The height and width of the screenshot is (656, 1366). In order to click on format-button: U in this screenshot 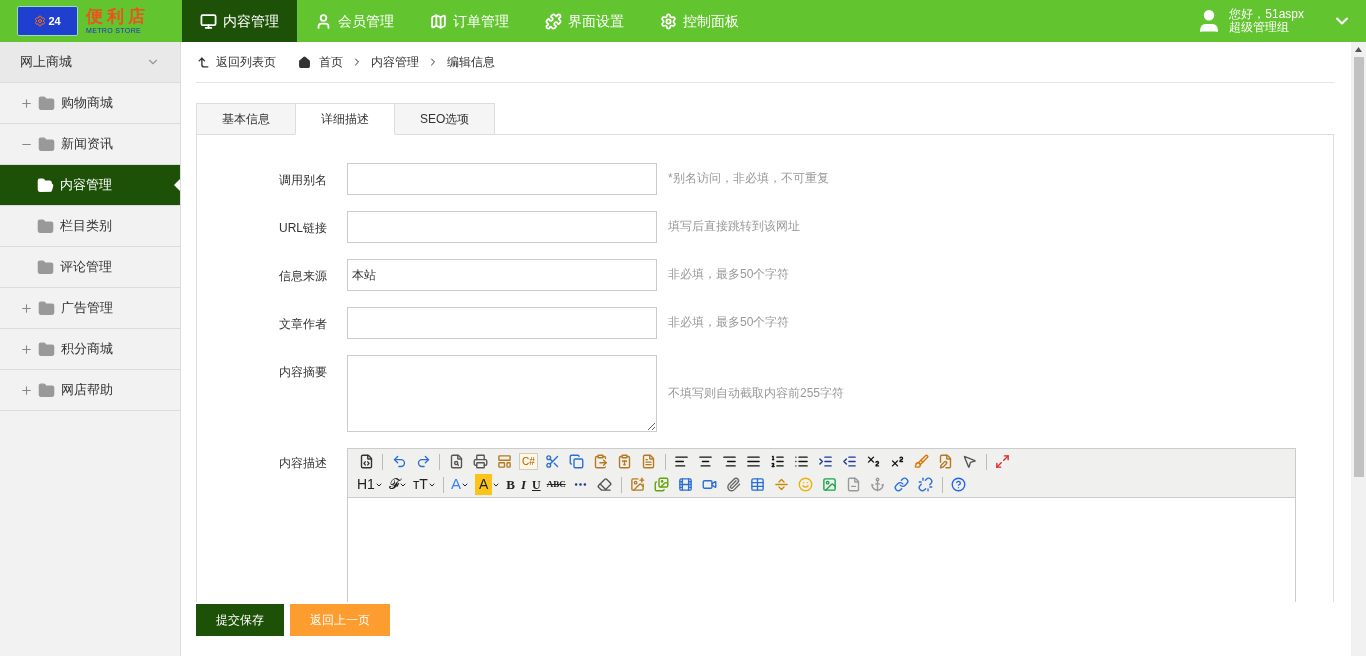, I will do `click(536, 484)`.